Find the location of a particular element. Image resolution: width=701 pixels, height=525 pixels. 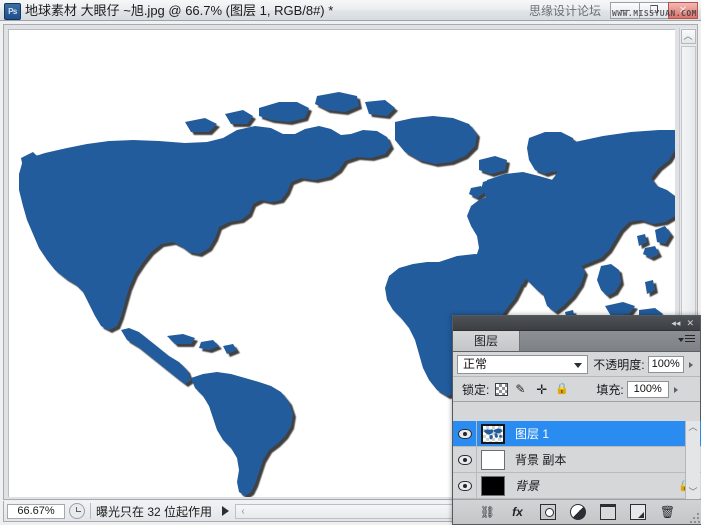

fill-slider-arrow-icon is located at coordinates (676, 389).